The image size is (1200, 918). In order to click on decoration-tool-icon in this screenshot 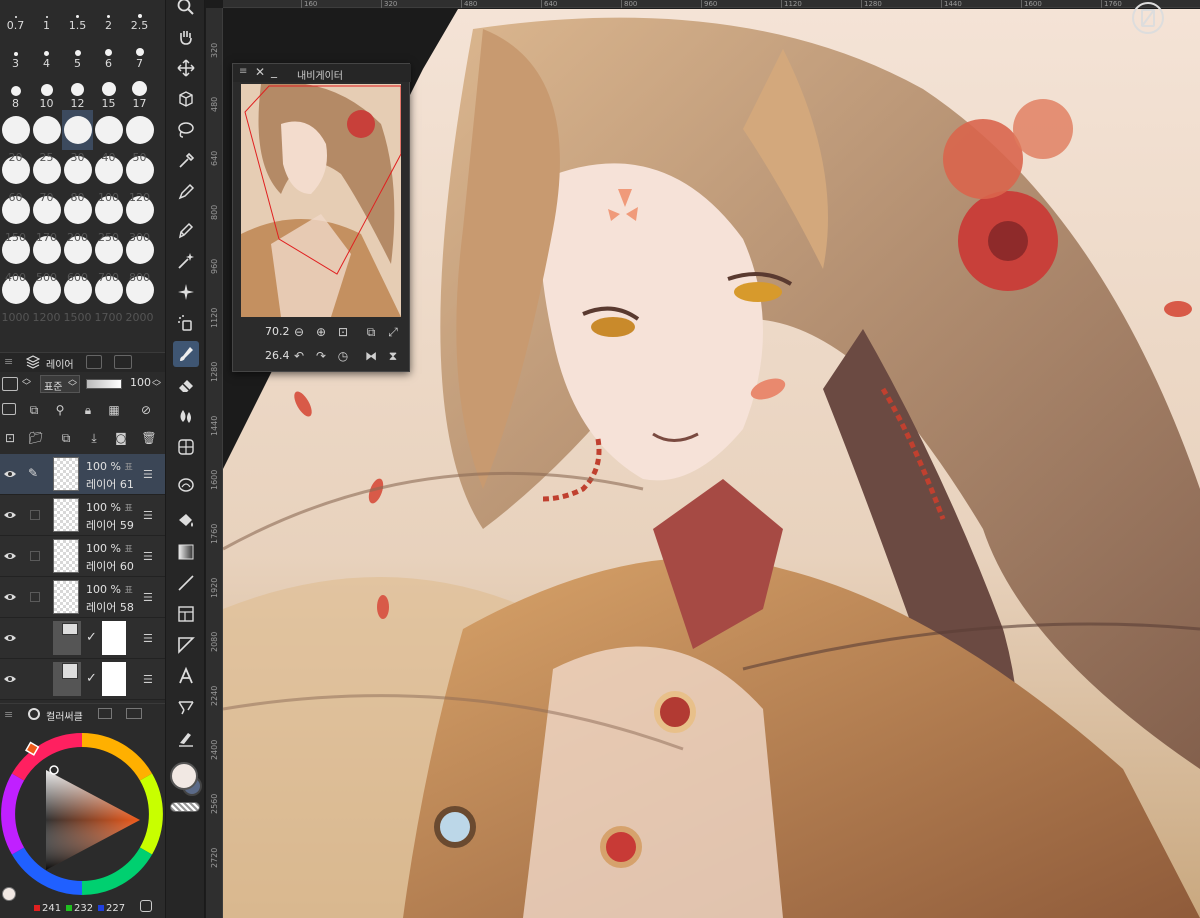, I will do `click(186, 486)`.